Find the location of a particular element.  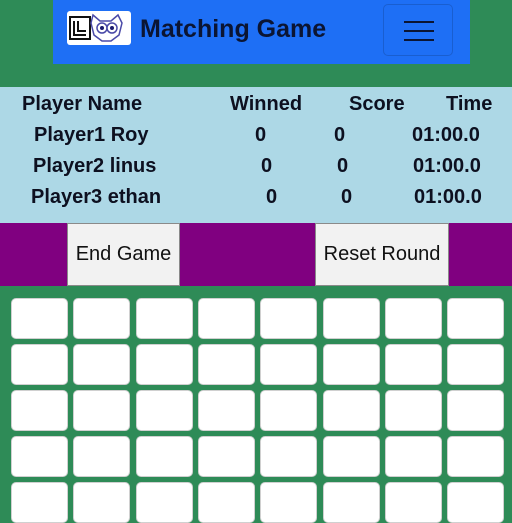

hamburger-menu-icon is located at coordinates (418, 30).